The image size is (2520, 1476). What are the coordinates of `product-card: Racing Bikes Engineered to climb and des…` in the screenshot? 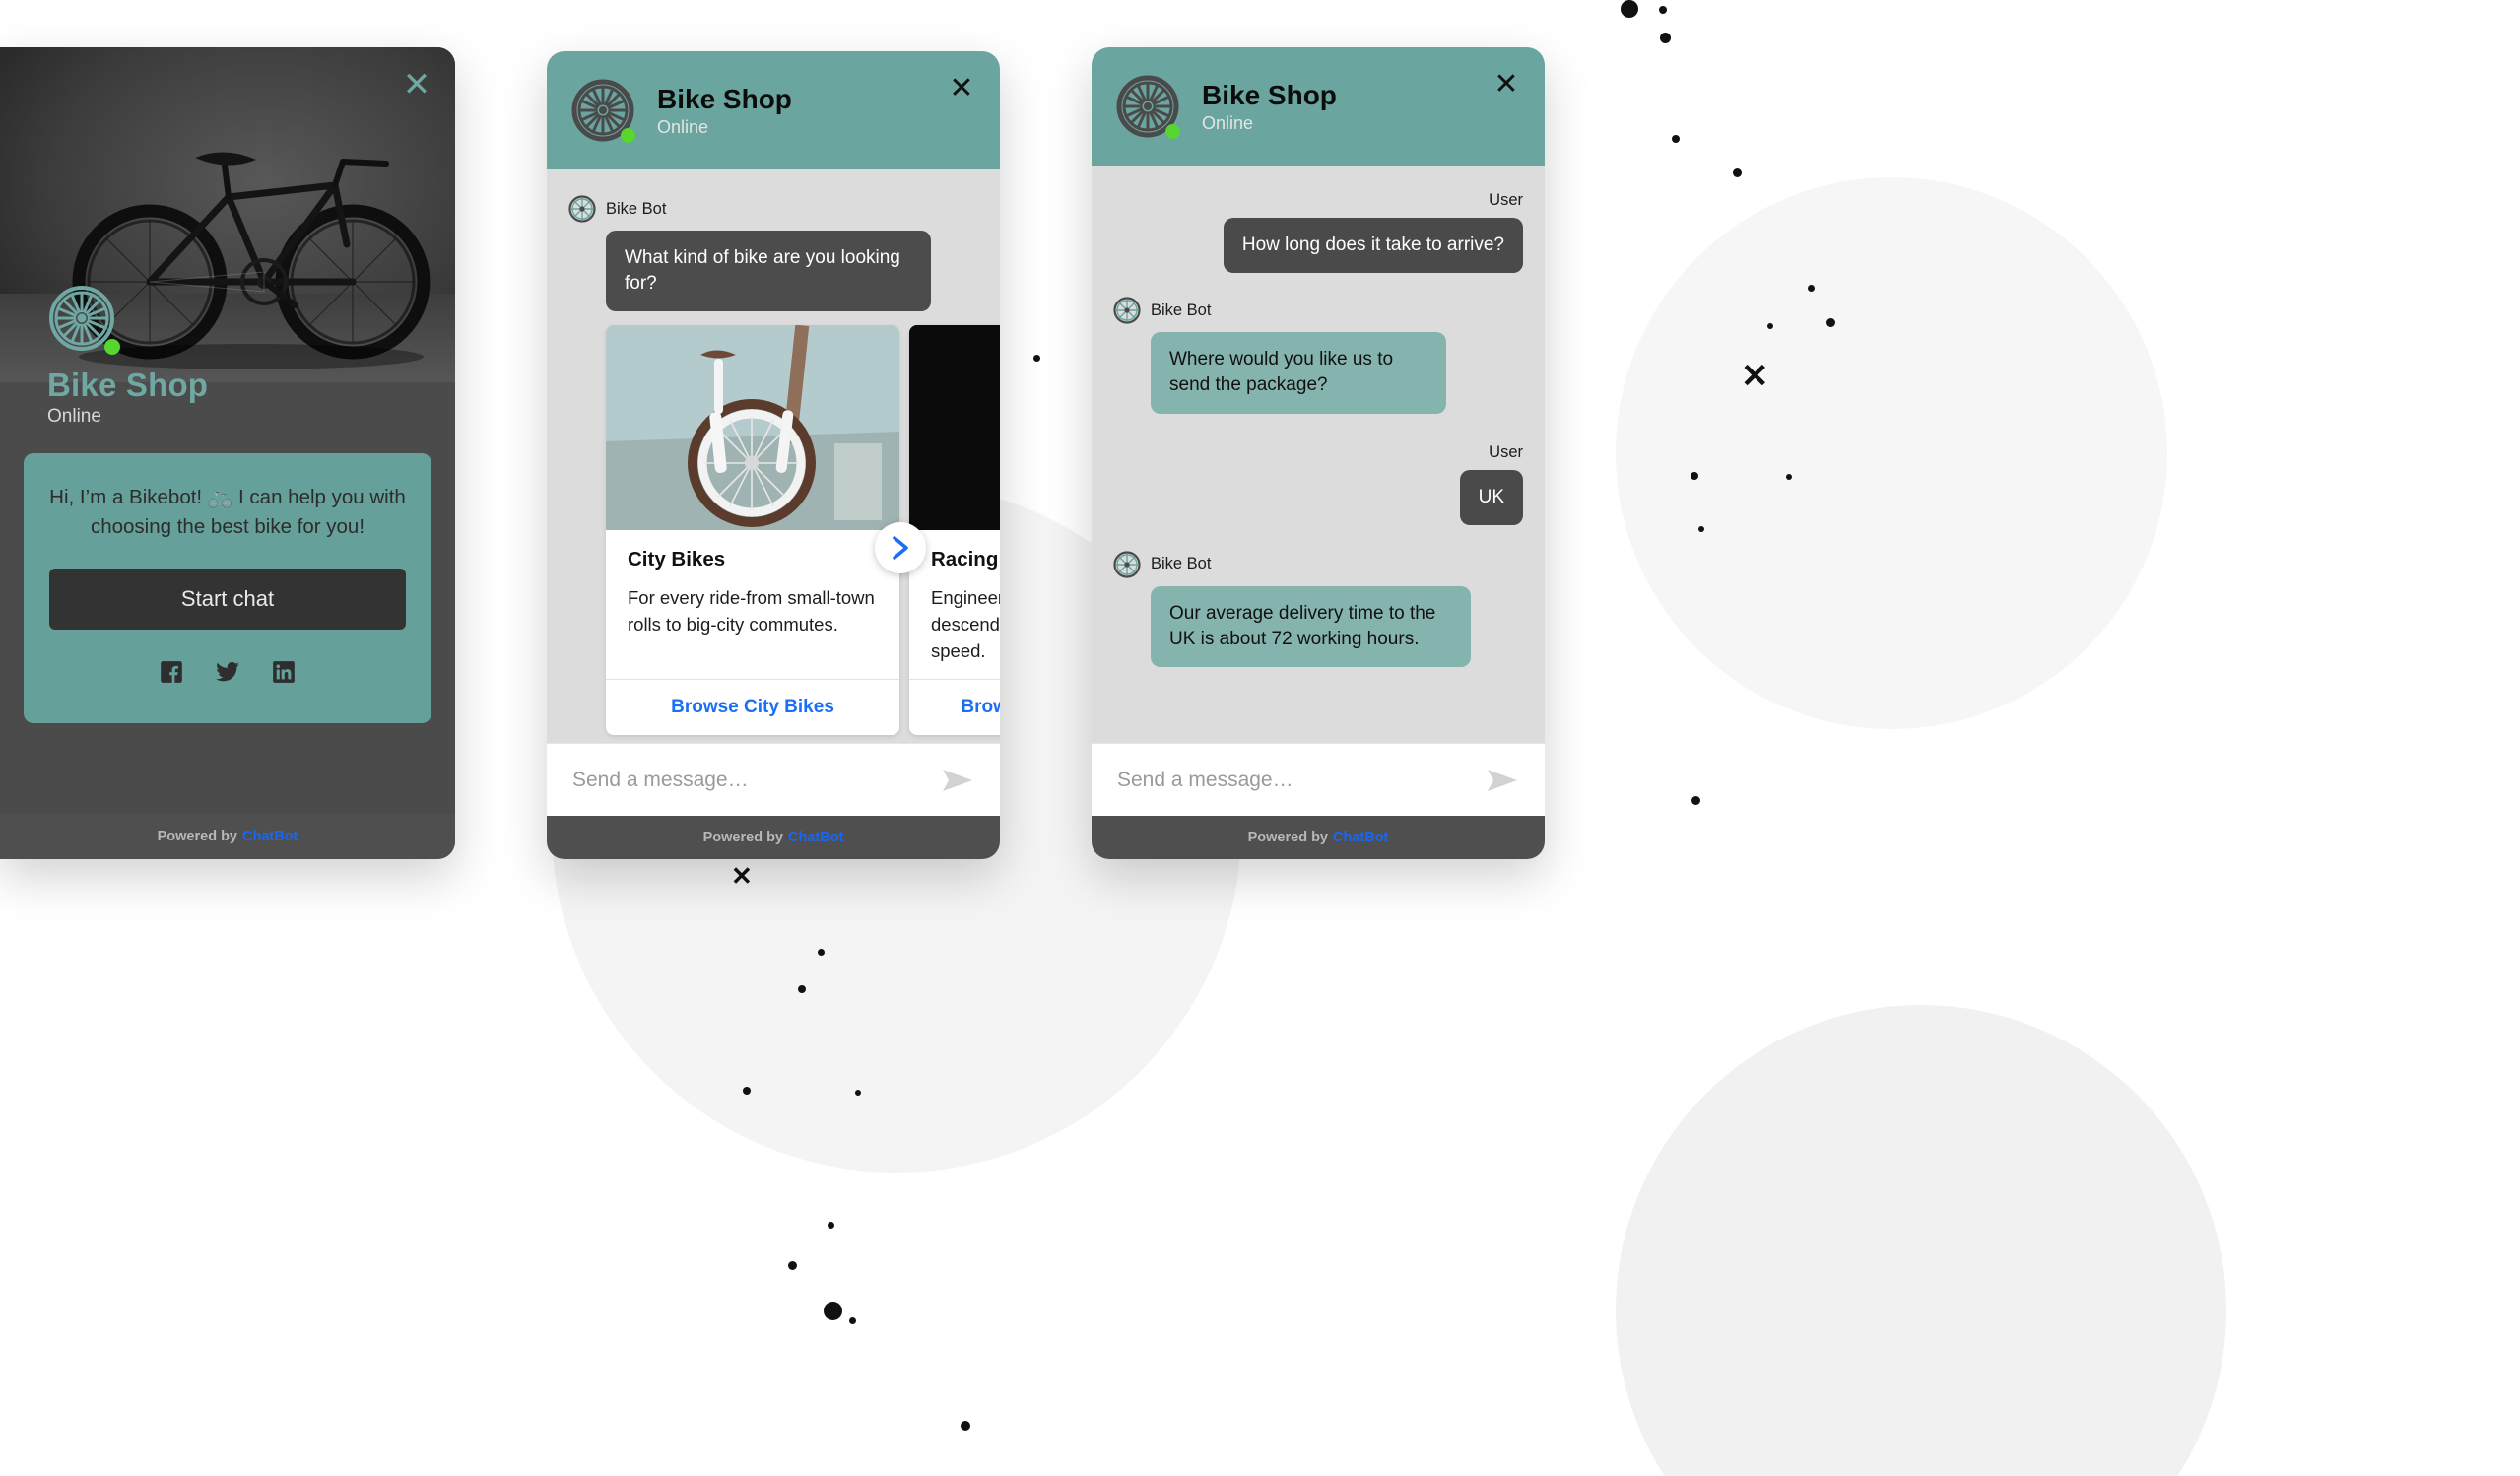 It's located at (954, 530).